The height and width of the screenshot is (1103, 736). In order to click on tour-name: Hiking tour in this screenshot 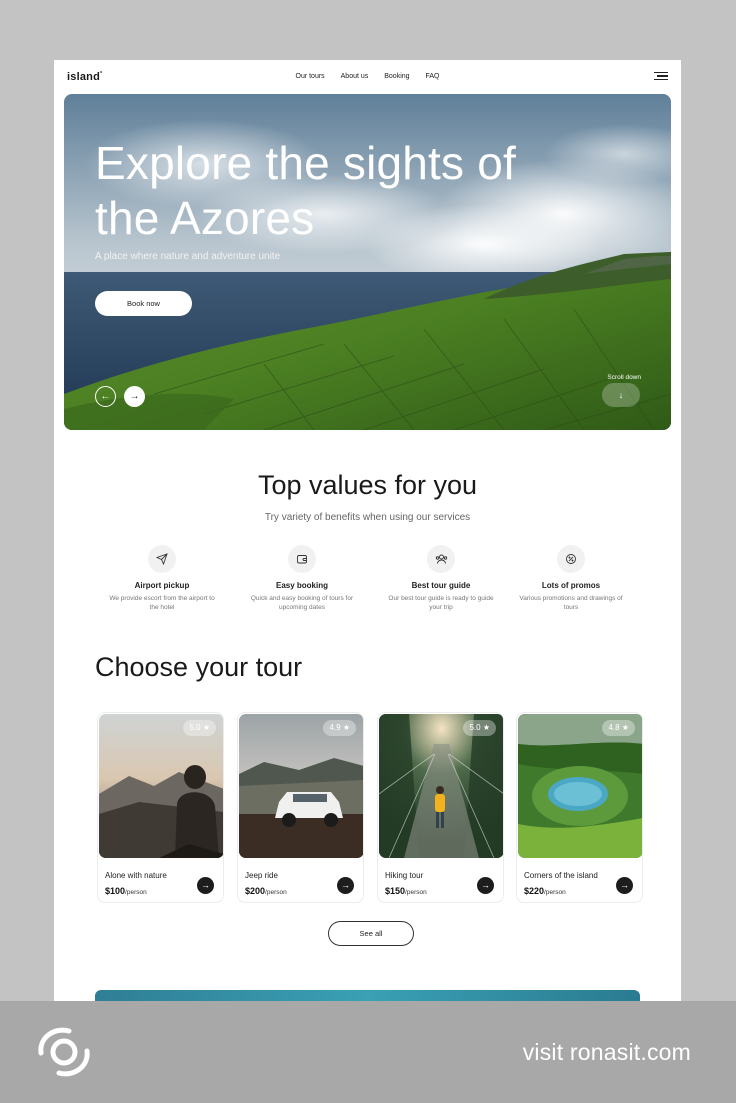, I will do `click(404, 875)`.